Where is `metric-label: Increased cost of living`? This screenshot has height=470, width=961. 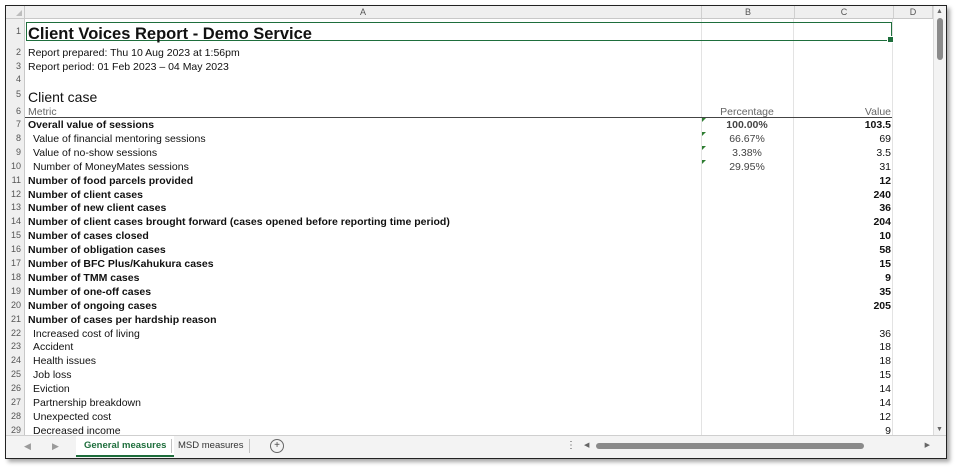 metric-label: Increased cost of living is located at coordinates (86, 334).